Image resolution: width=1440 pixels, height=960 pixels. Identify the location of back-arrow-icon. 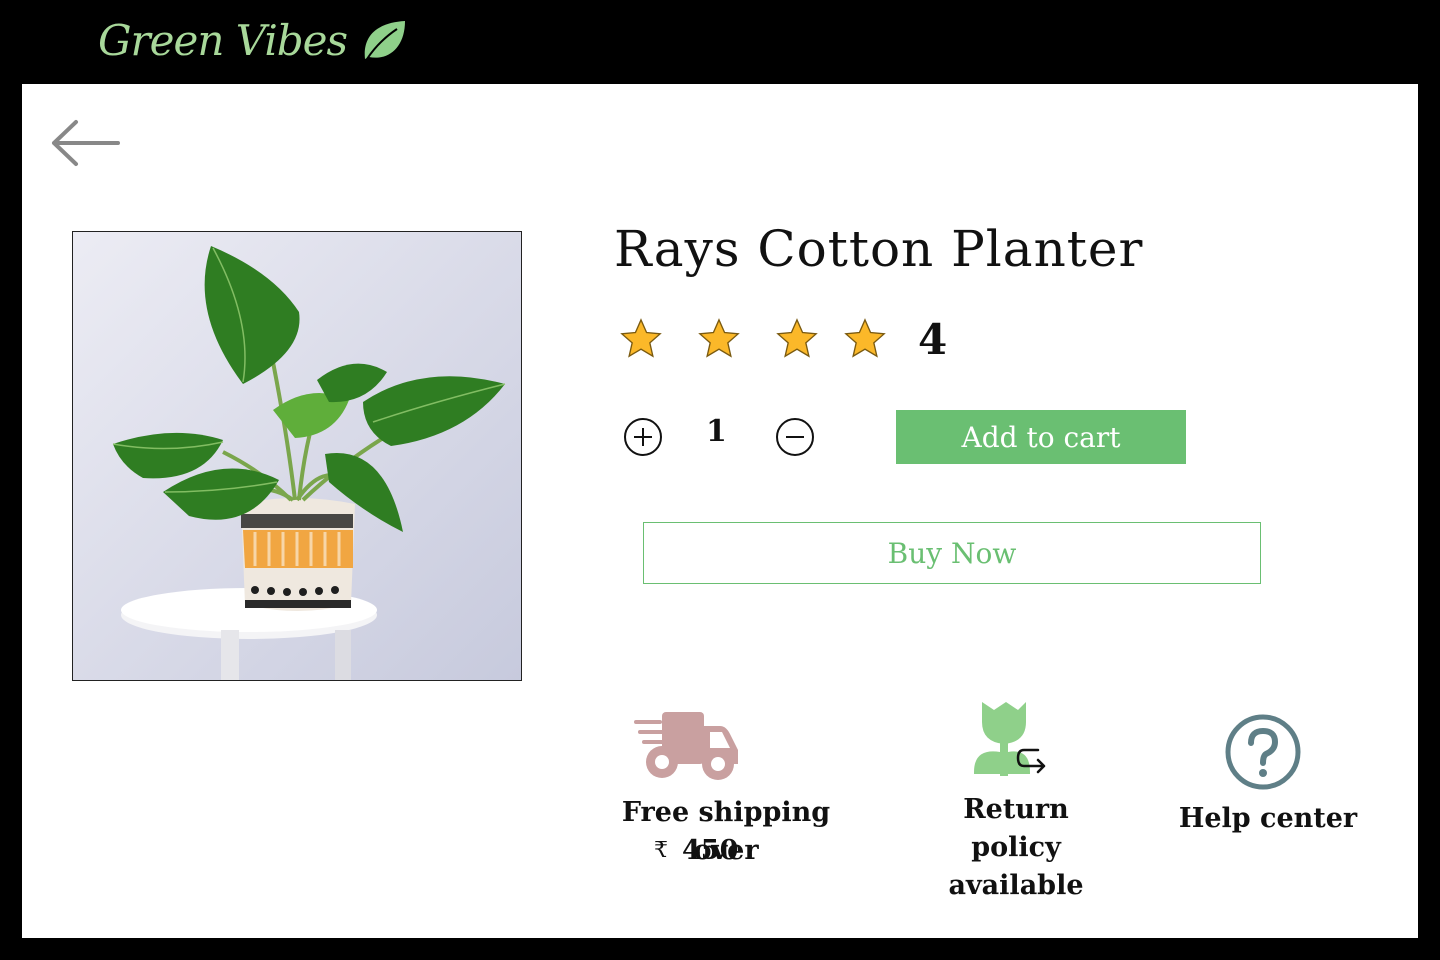
(86, 143).